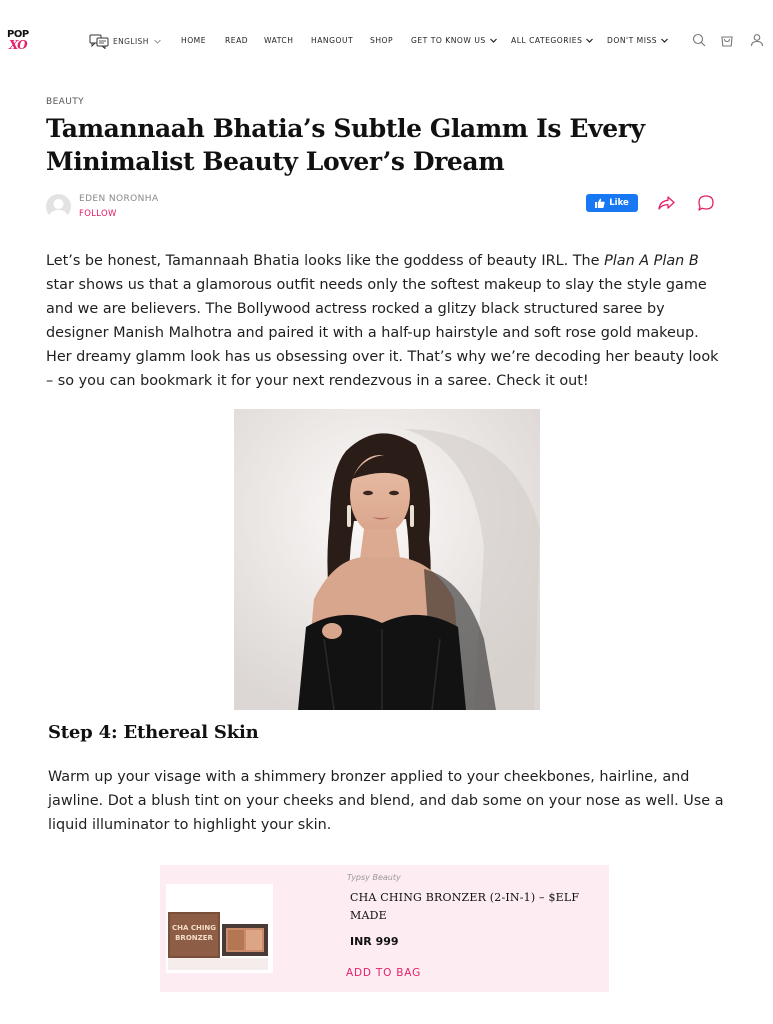 This screenshot has height=1024, width=773. I want to click on product-price: INR 999, so click(374, 941).